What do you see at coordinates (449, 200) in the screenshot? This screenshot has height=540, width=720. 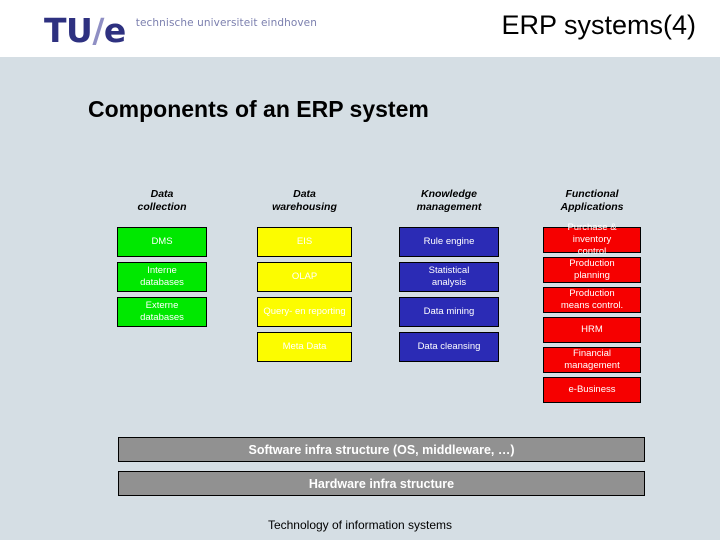 I see `column-header-knowledge-management: Knowledge management` at bounding box center [449, 200].